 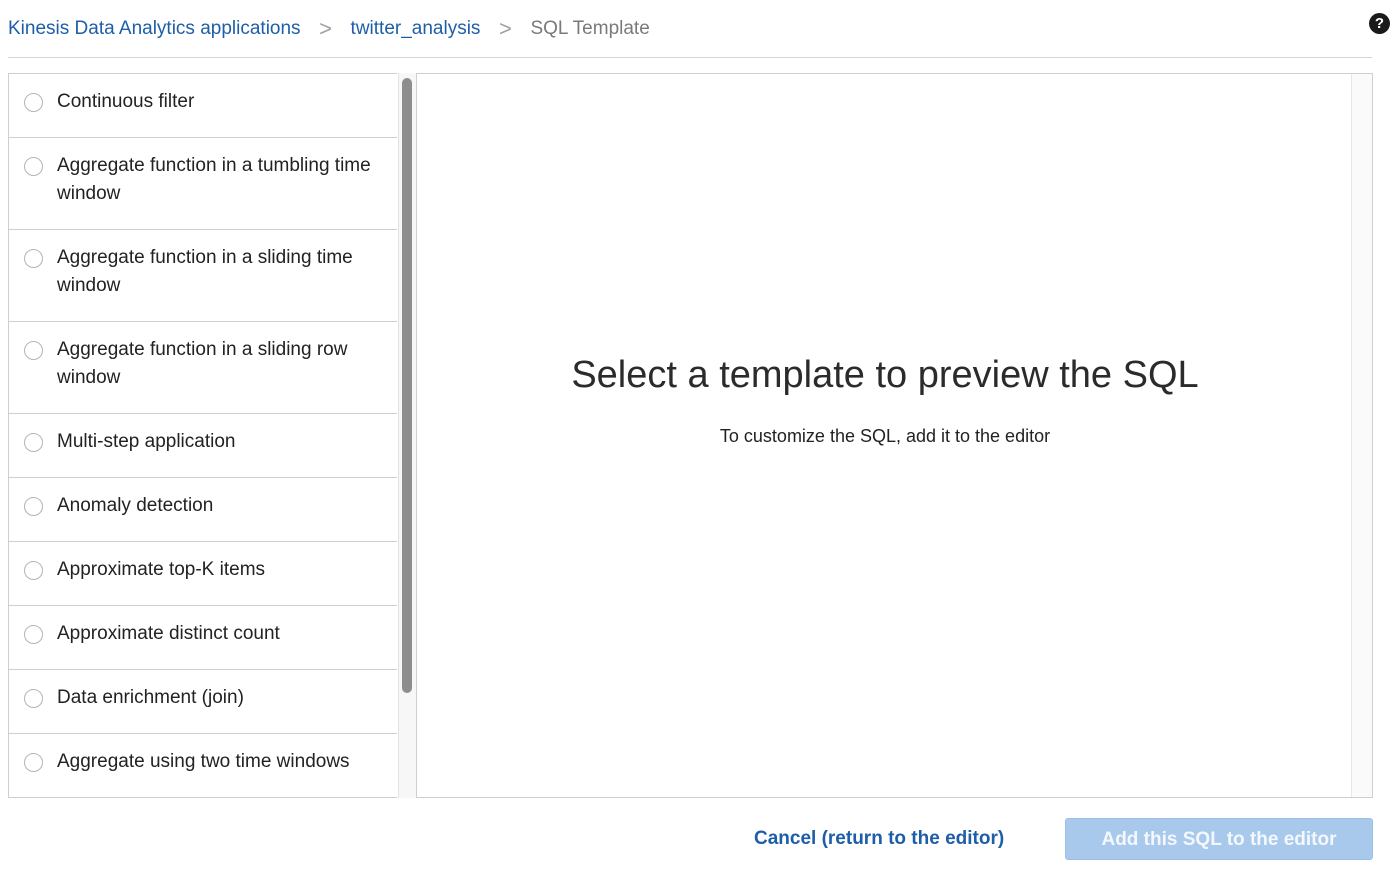 I want to click on add-sql-to-editor-button: Add this SQL to the editor, so click(x=1219, y=839).